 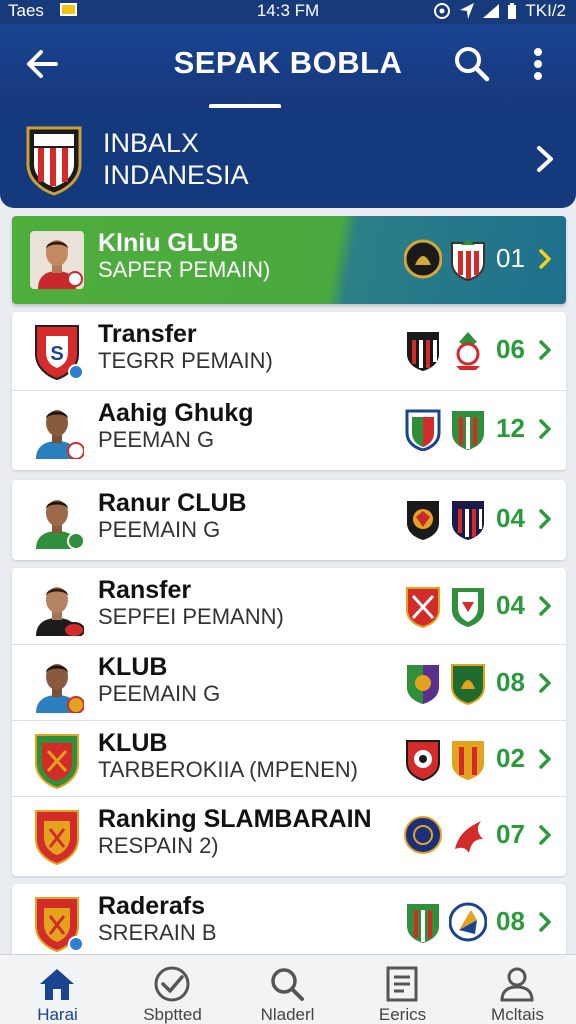 I want to click on item-title: Raderafs, so click(x=151, y=906).